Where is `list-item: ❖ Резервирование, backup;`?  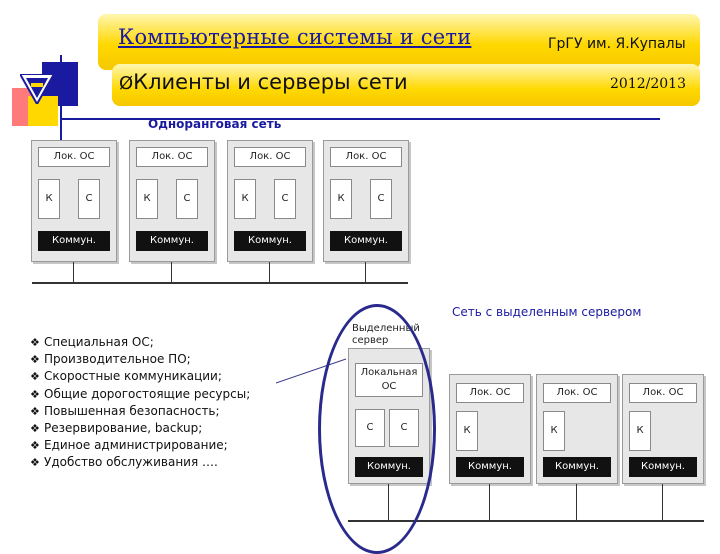
list-item: ❖ Резервирование, backup; is located at coordinates (140, 428).